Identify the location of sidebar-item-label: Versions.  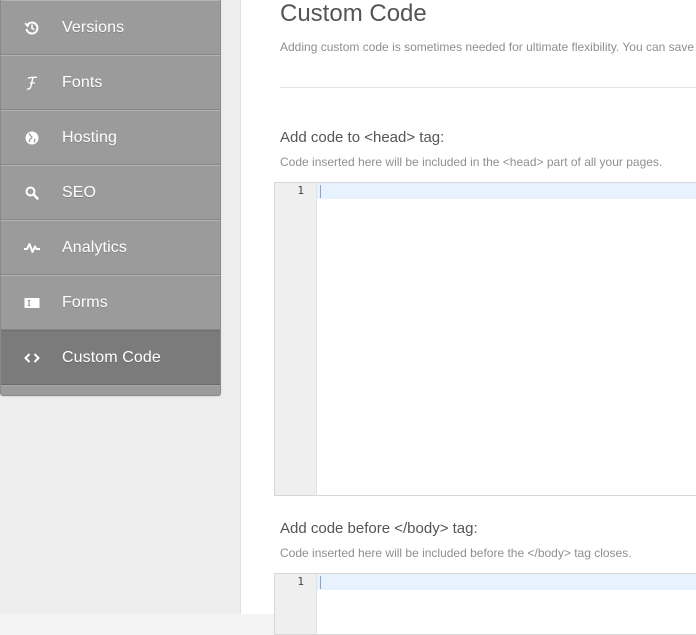
(93, 27).